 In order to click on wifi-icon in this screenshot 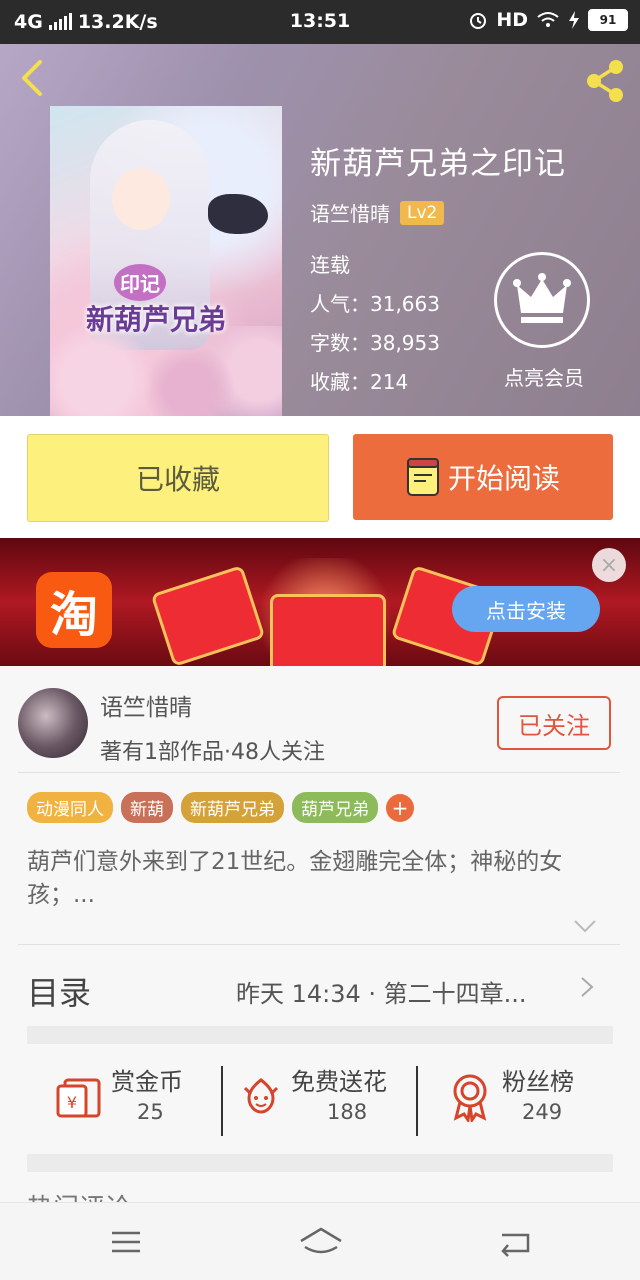, I will do `click(548, 19)`.